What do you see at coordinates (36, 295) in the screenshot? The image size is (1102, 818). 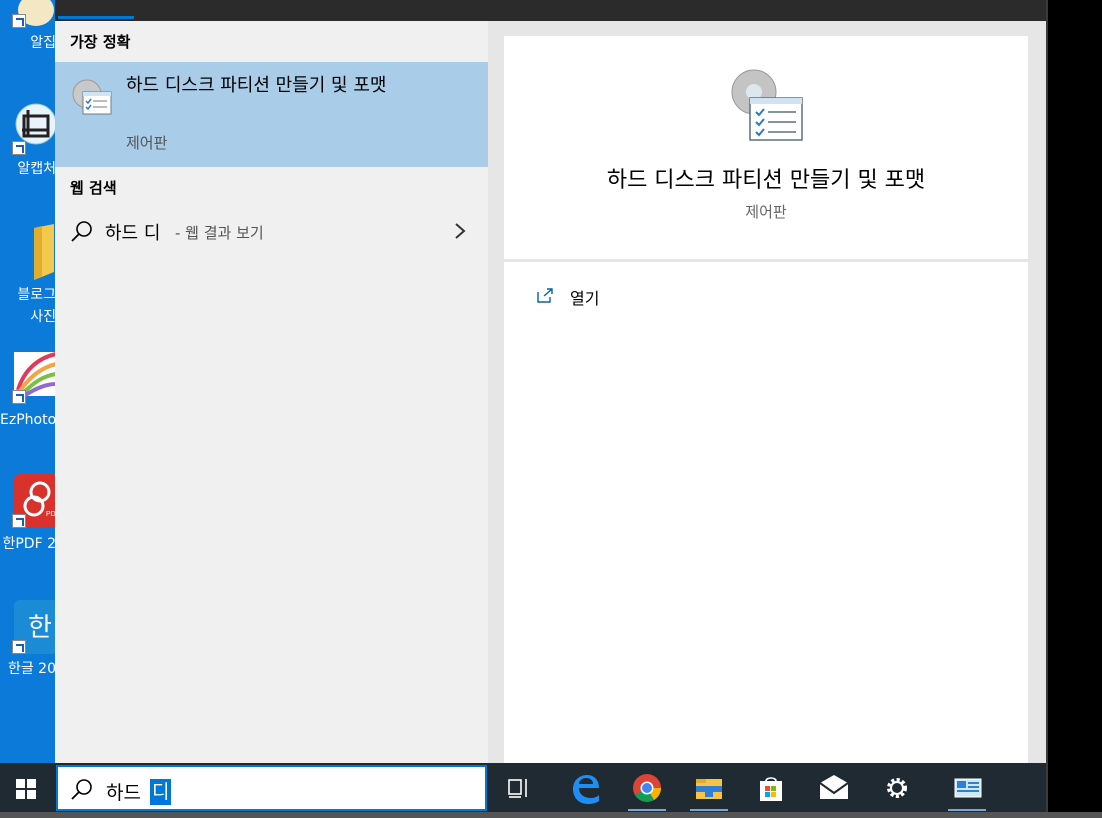 I see `desktop-icon-label: 블로그` at bounding box center [36, 295].